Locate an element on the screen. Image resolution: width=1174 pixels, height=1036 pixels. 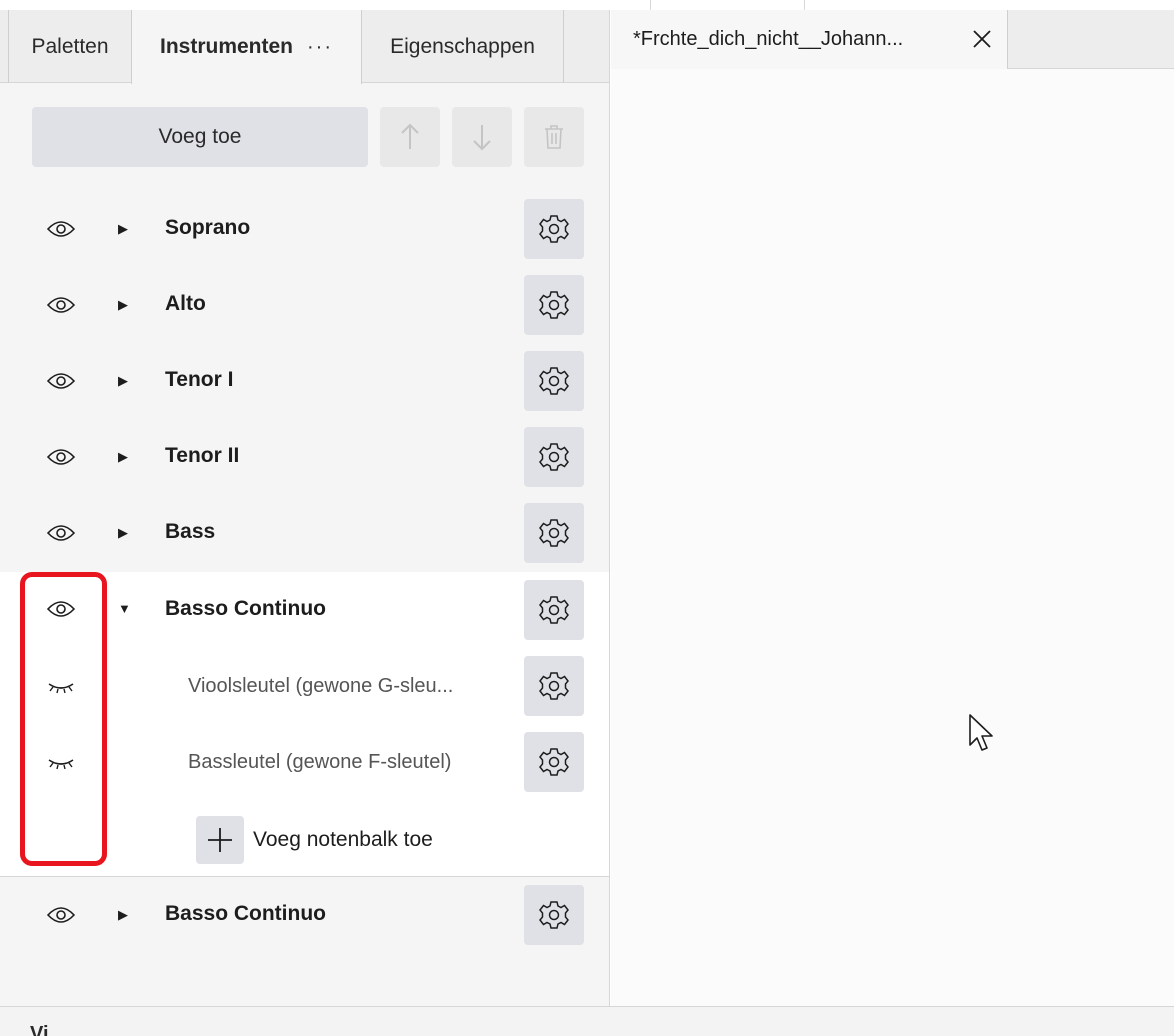
add-button-label: Voeg toe is located at coordinates (200, 136).